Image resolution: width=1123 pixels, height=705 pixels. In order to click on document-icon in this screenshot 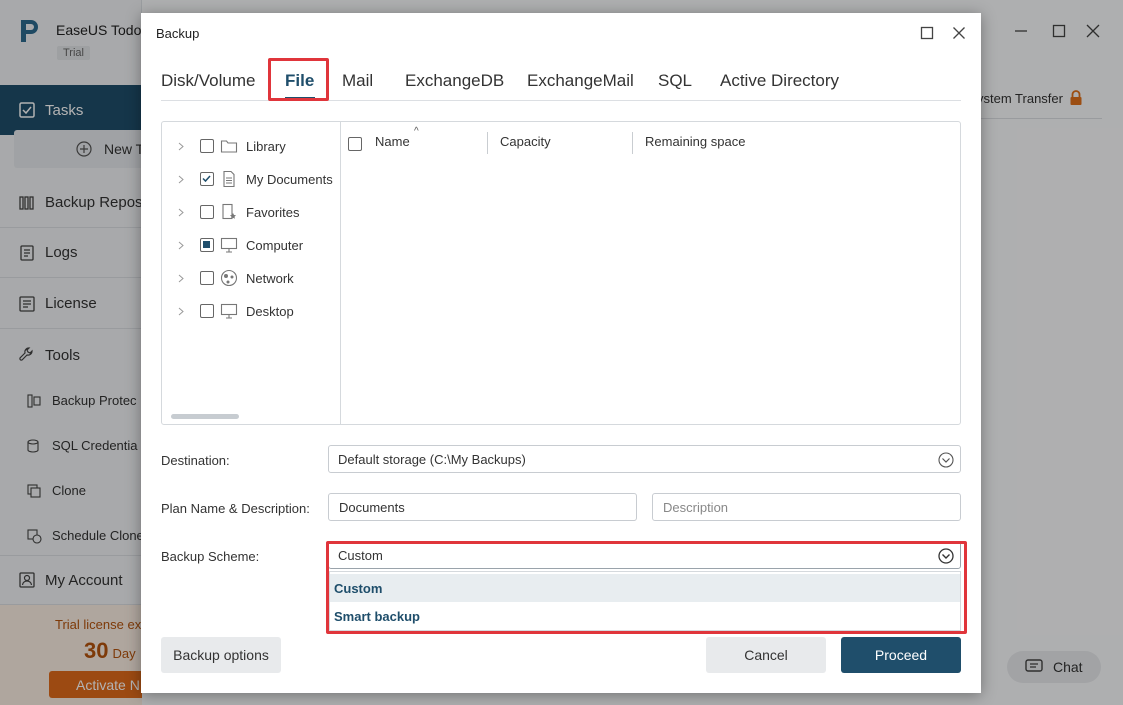, I will do `click(229, 179)`.